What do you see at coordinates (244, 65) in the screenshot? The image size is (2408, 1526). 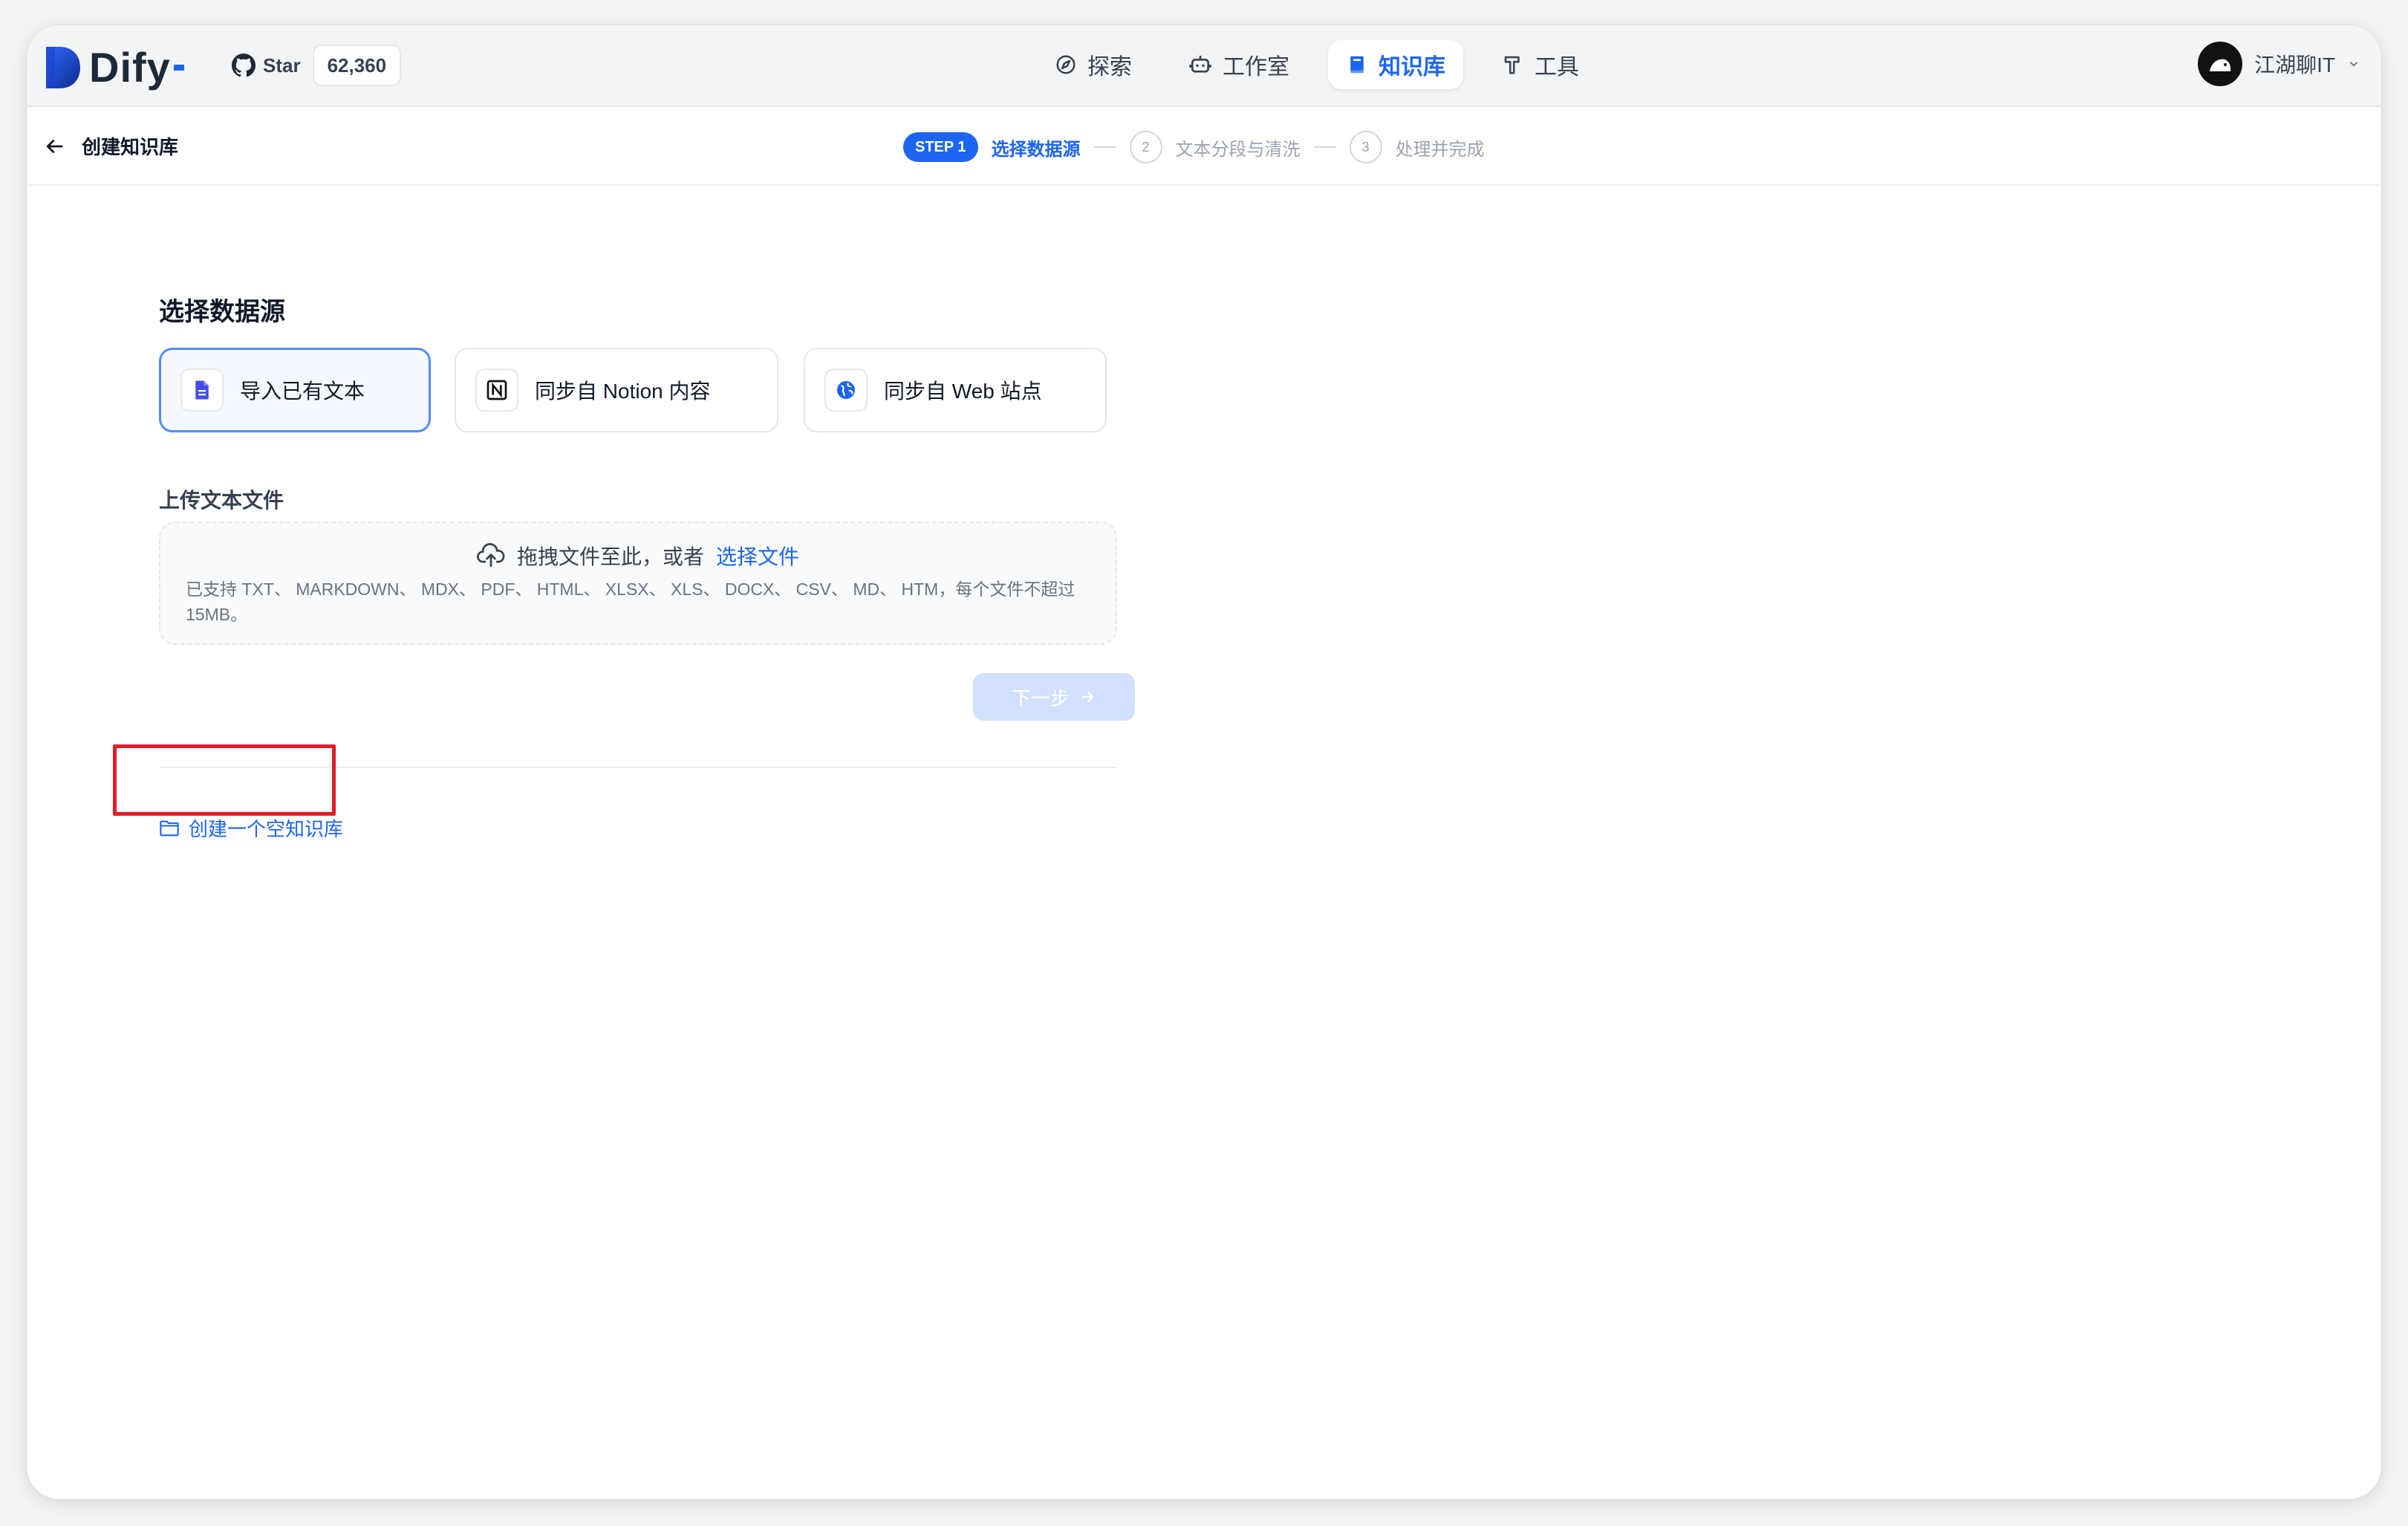 I see `github-icon` at bounding box center [244, 65].